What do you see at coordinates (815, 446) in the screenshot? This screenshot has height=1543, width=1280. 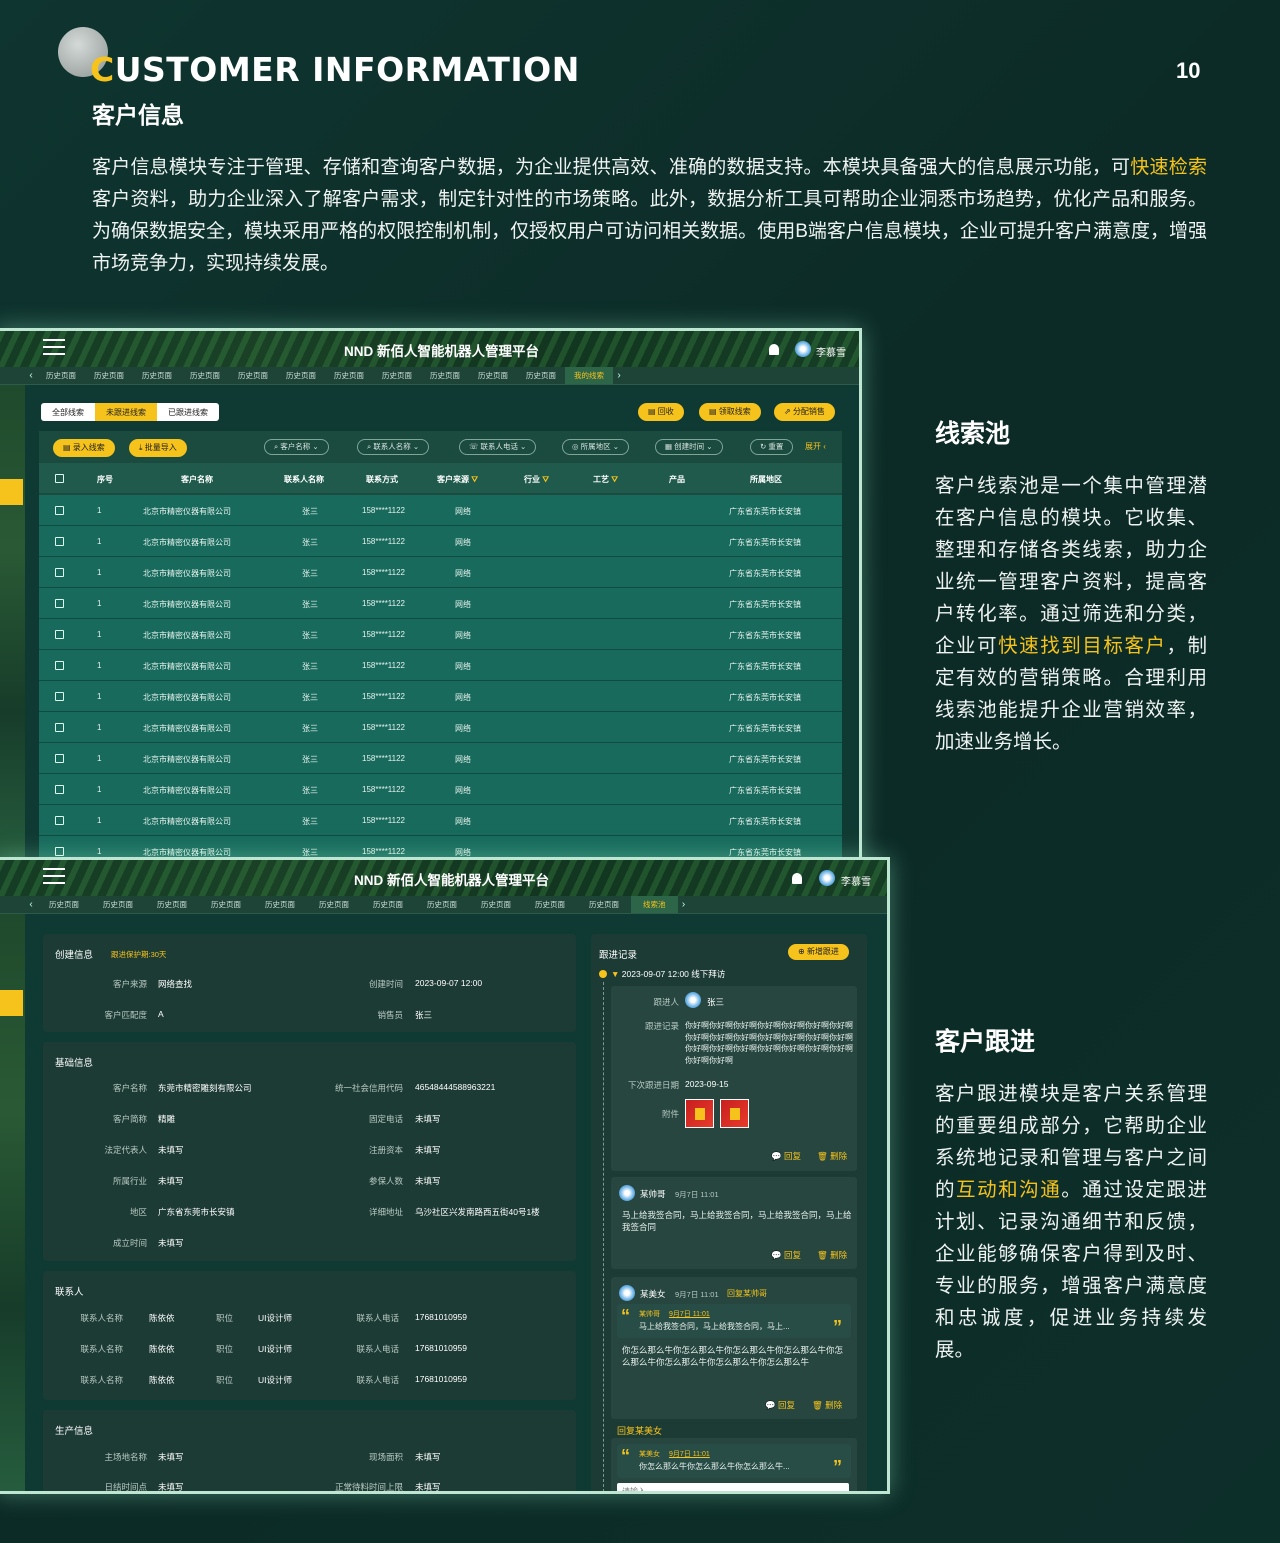 I see `expand-link: 展开 ‹` at bounding box center [815, 446].